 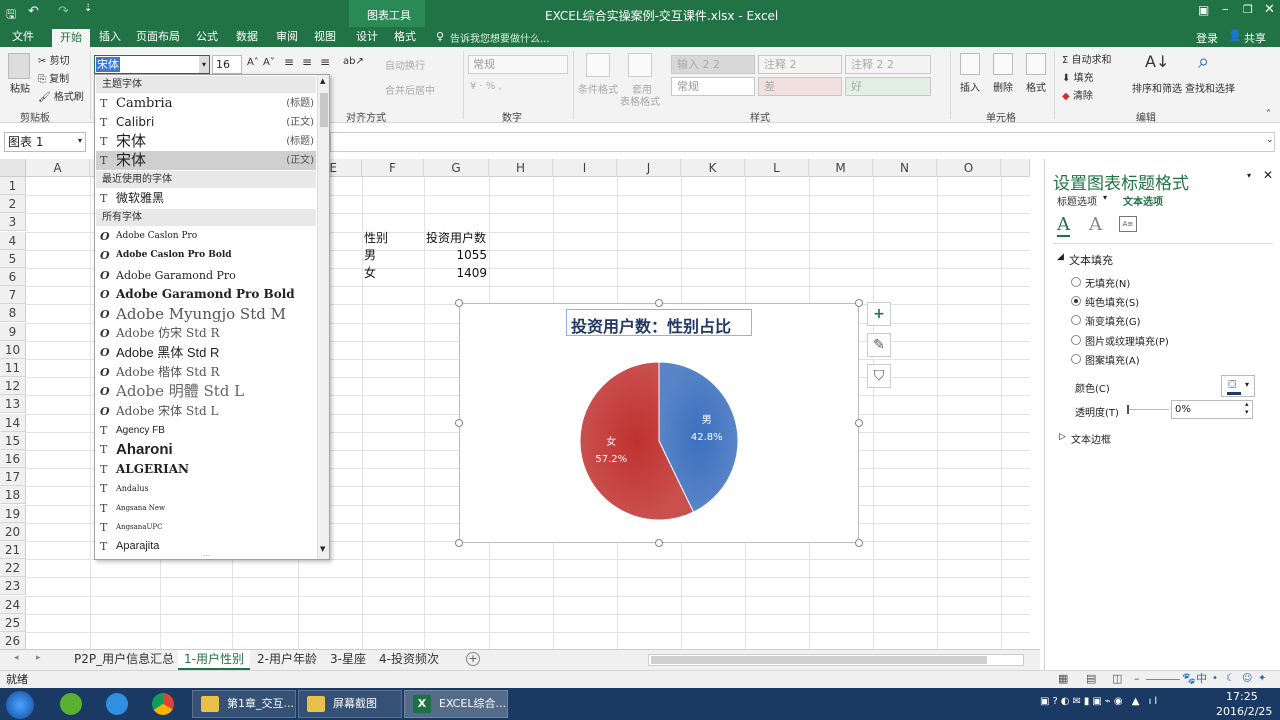 I want to click on table-format-button-2: 表格格式, so click(x=640, y=100).